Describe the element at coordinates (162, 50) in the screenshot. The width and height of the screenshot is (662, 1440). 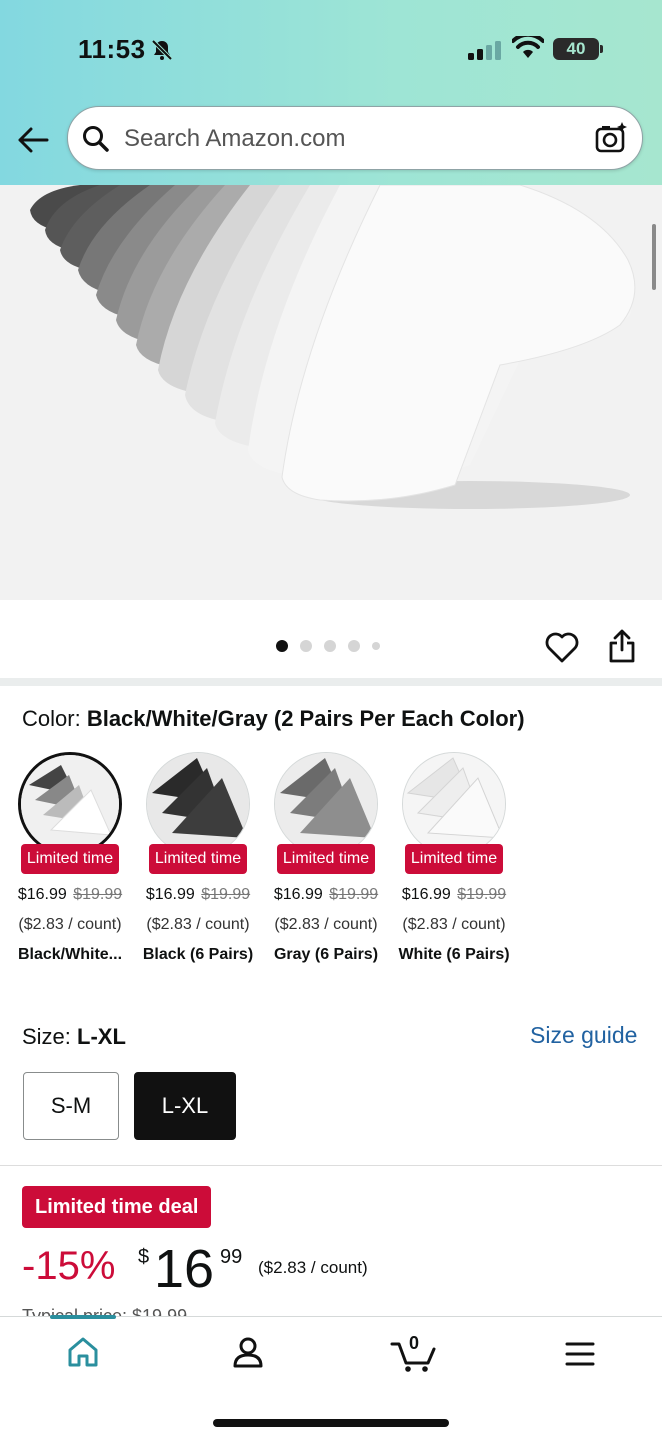
I see `bell-slash-icon` at that location.